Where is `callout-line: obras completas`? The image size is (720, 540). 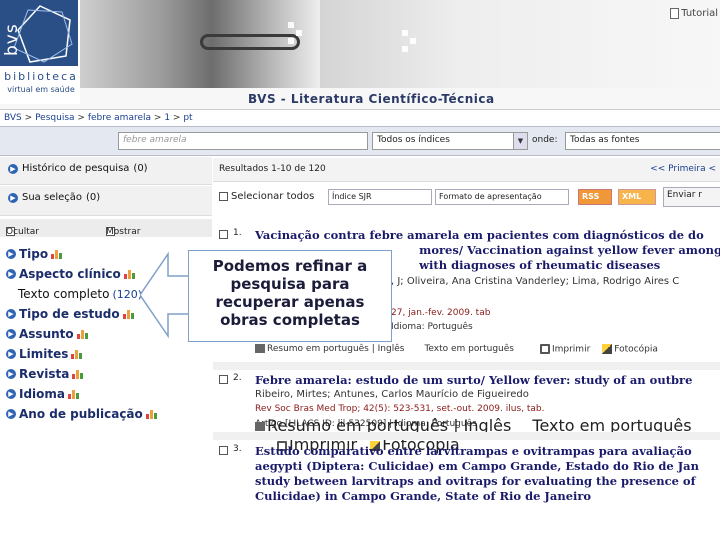
callout-line: obras completas is located at coordinates (290, 320).